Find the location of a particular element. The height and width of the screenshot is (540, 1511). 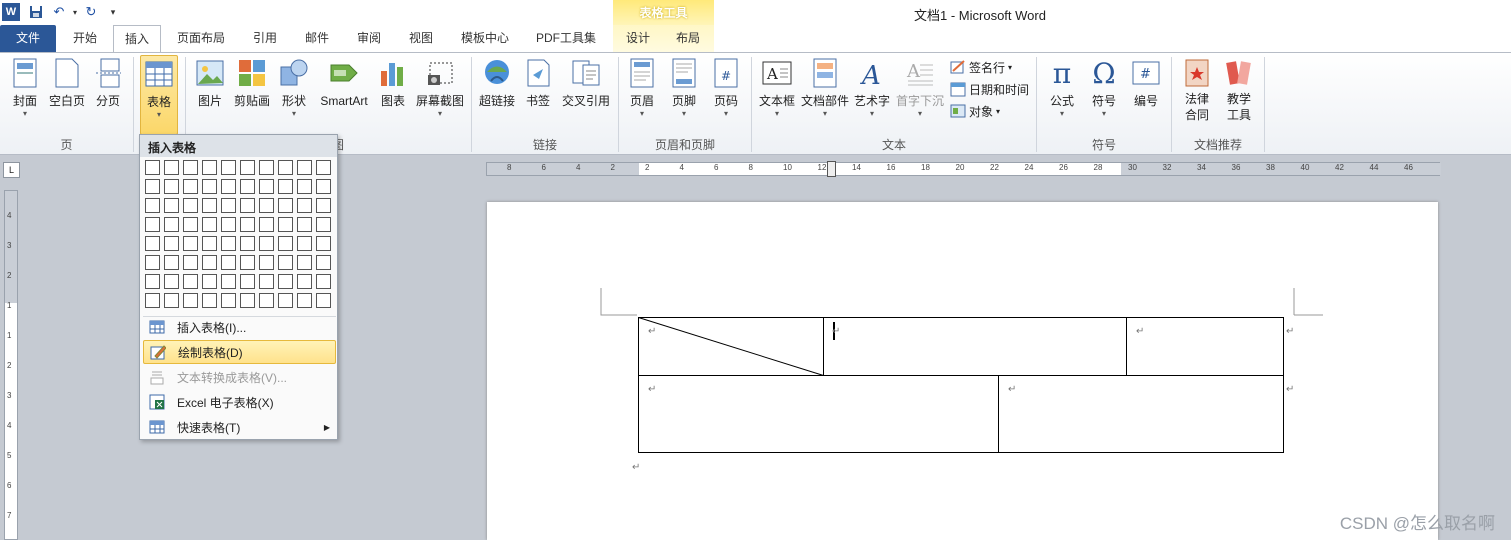

chart-button: 图表 is located at coordinates (393, 93).